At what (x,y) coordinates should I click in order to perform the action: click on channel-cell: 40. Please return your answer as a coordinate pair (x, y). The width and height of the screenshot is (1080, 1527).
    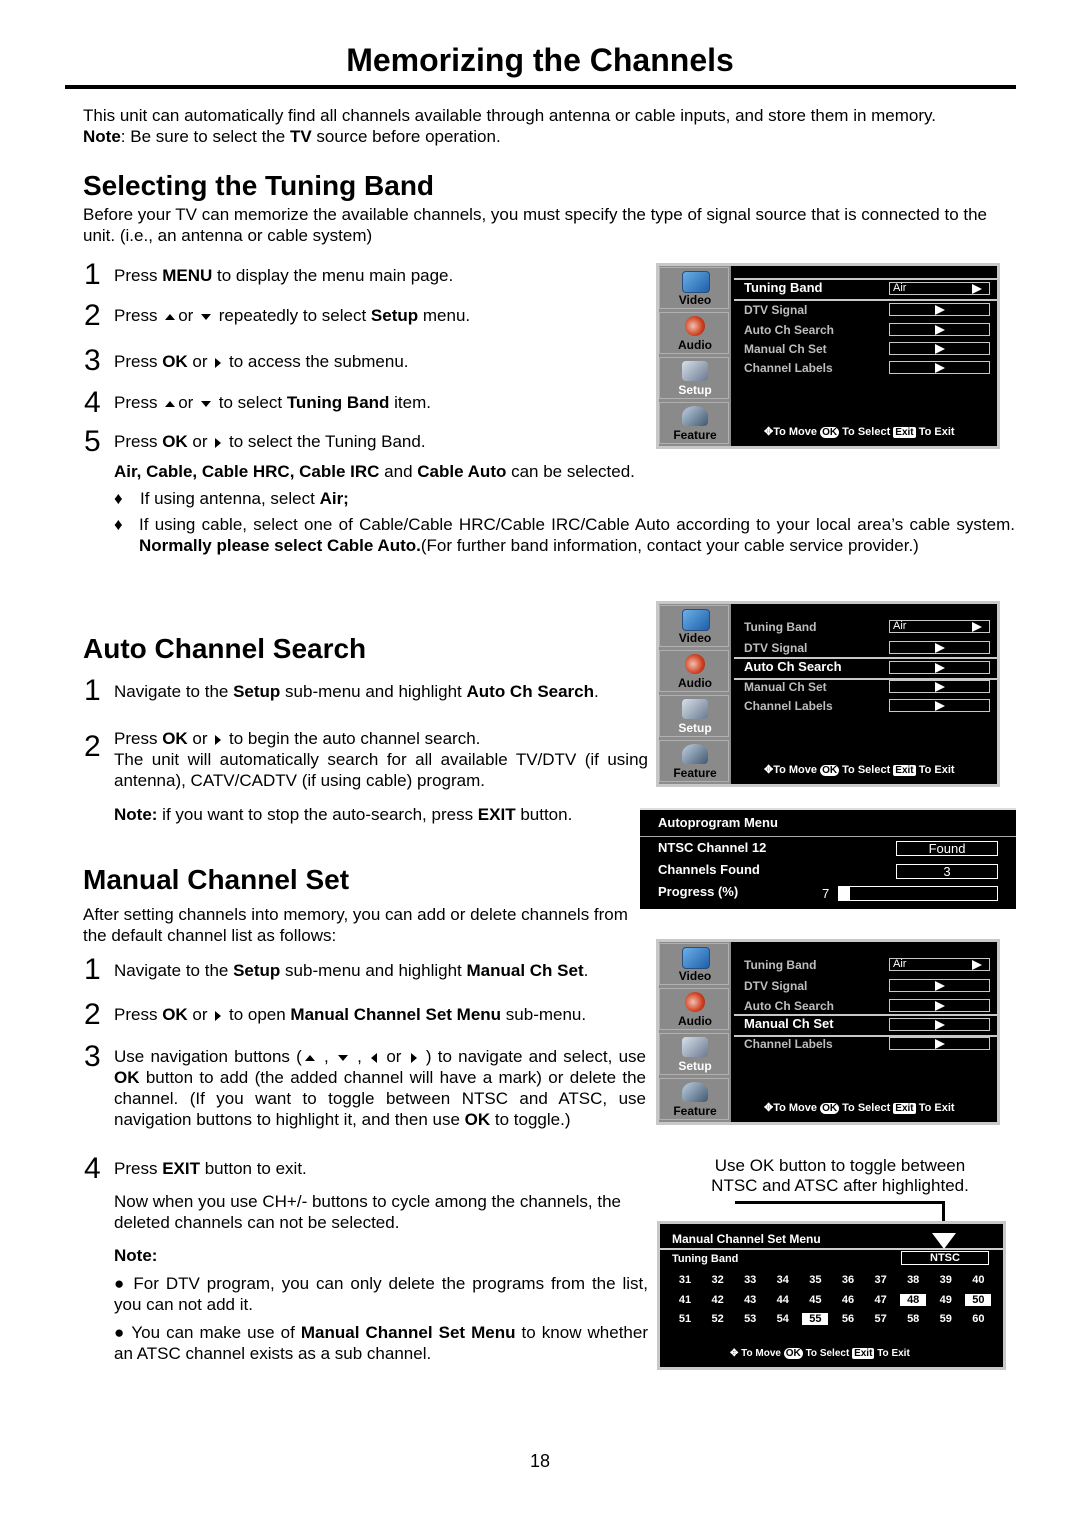
    Looking at the image, I should click on (978, 1280).